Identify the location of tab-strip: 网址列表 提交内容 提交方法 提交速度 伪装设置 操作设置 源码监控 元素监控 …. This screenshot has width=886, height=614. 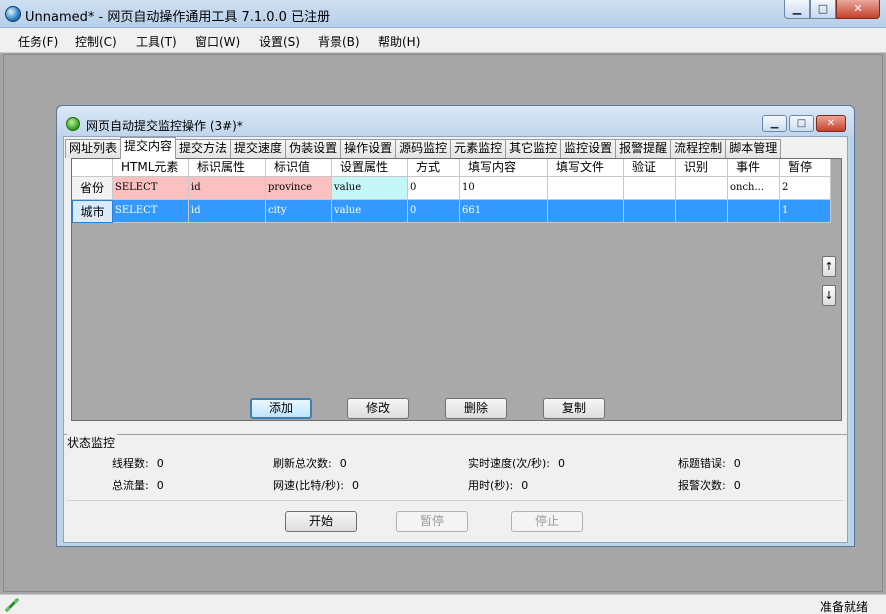
(423, 148).